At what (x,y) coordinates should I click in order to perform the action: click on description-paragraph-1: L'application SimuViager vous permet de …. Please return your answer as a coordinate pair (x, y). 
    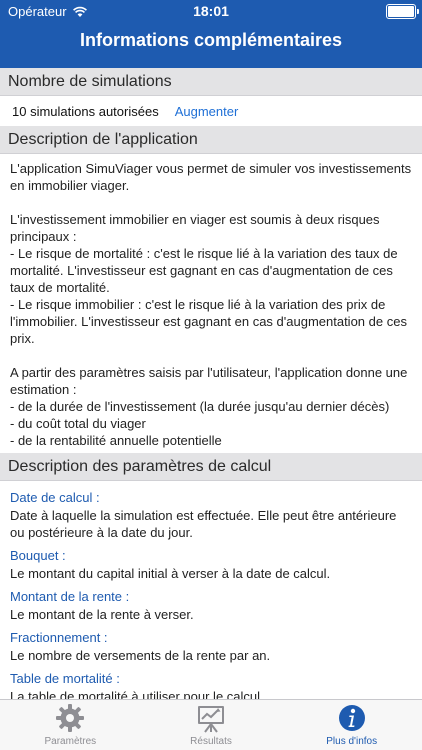
    Looking at the image, I should click on (211, 177).